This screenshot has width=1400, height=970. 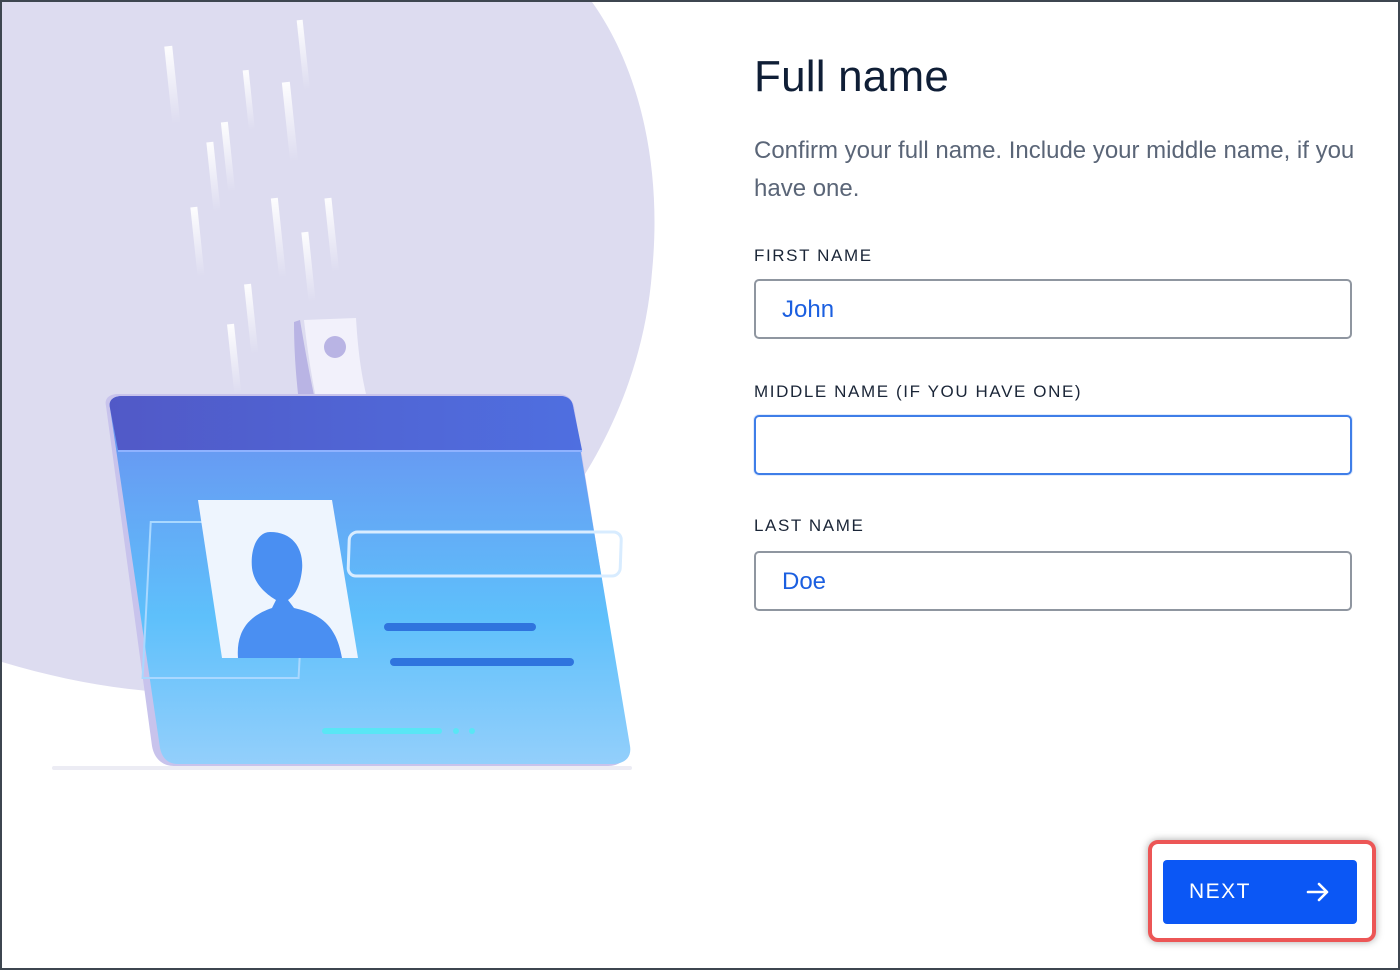 What do you see at coordinates (1220, 891) in the screenshot?
I see `next-button-label: NEXT` at bounding box center [1220, 891].